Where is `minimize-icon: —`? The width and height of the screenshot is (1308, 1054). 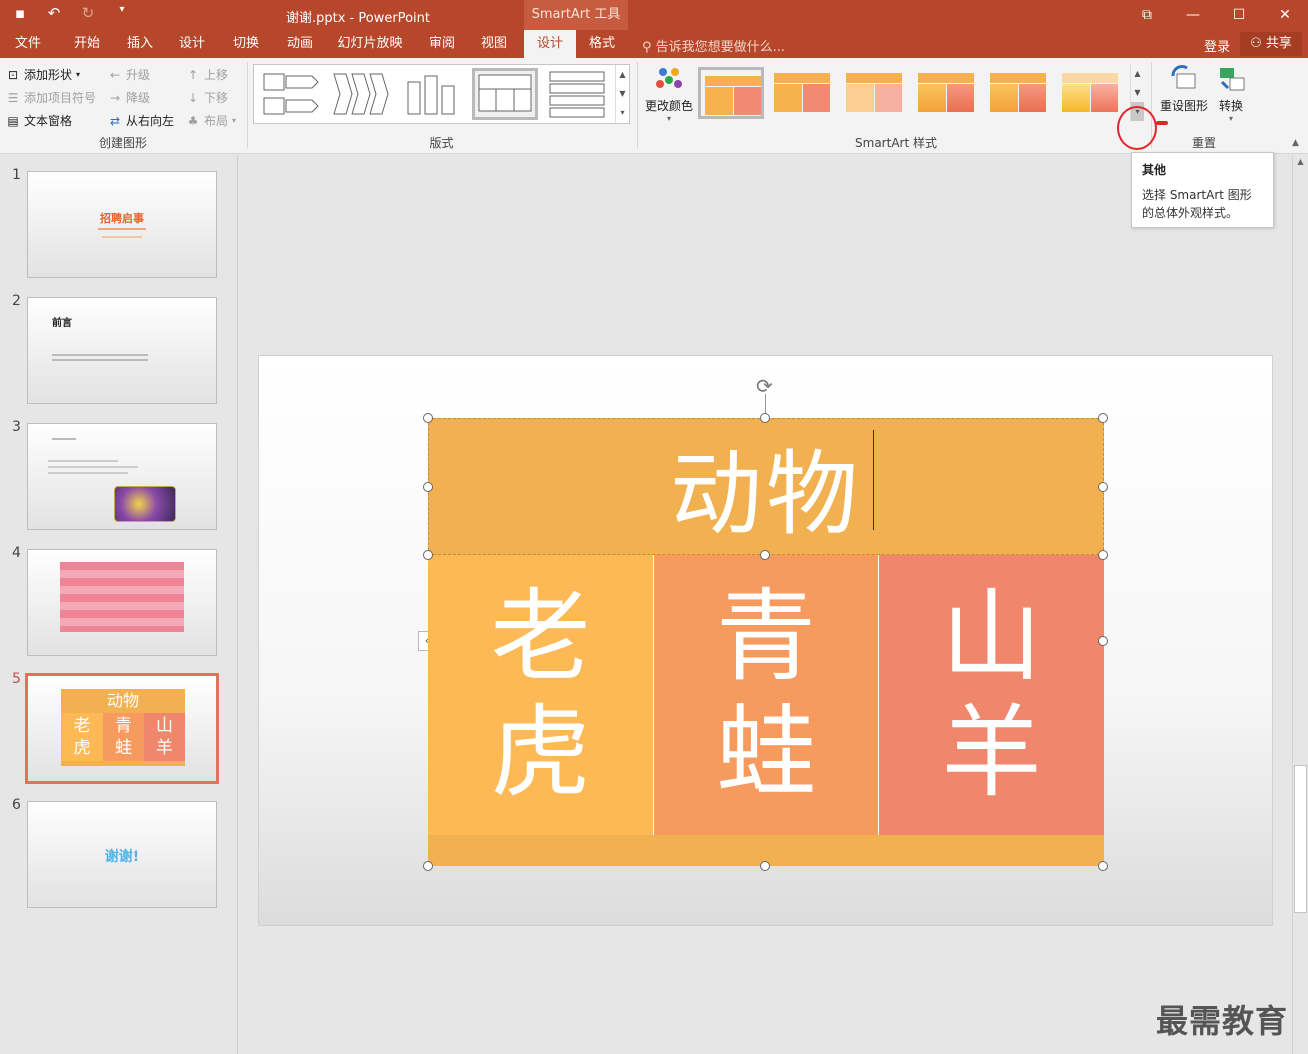 minimize-icon: — is located at coordinates (1193, 15).